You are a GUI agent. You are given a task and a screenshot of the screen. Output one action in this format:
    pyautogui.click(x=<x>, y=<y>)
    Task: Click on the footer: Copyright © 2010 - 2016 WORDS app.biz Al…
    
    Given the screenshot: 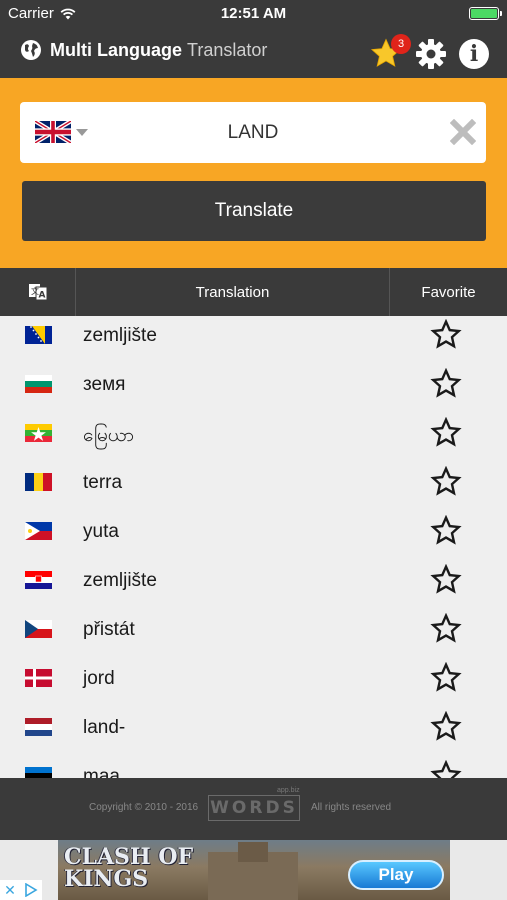 What is the action you would take?
    pyautogui.click(x=253, y=809)
    